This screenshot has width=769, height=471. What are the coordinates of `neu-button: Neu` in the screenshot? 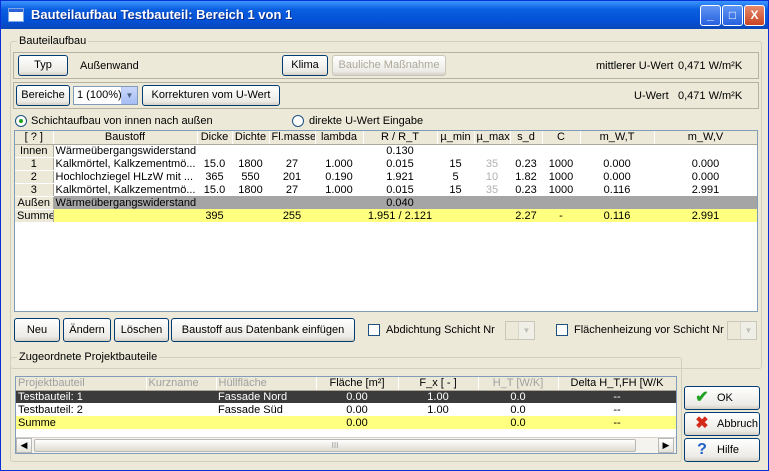 It's located at (37, 330).